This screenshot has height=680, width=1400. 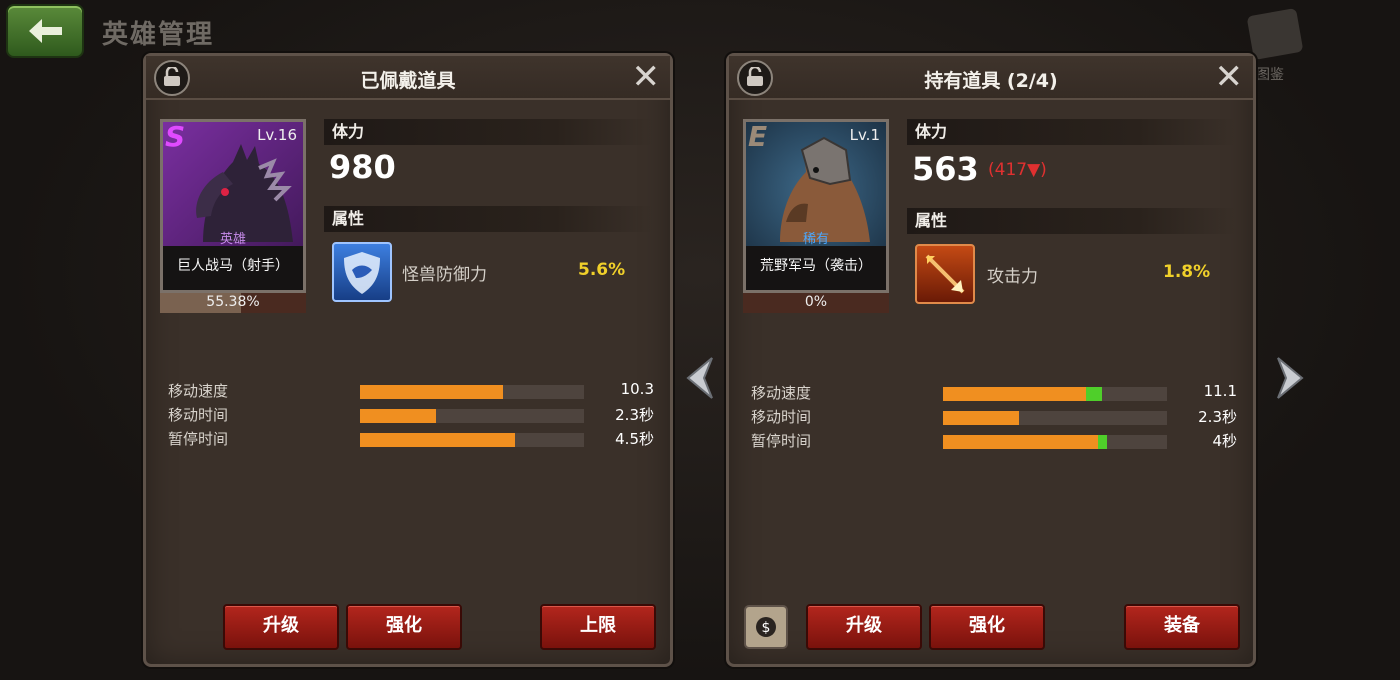 What do you see at coordinates (816, 268) in the screenshot?
I see `item-name: 荒野军马（袭击）` at bounding box center [816, 268].